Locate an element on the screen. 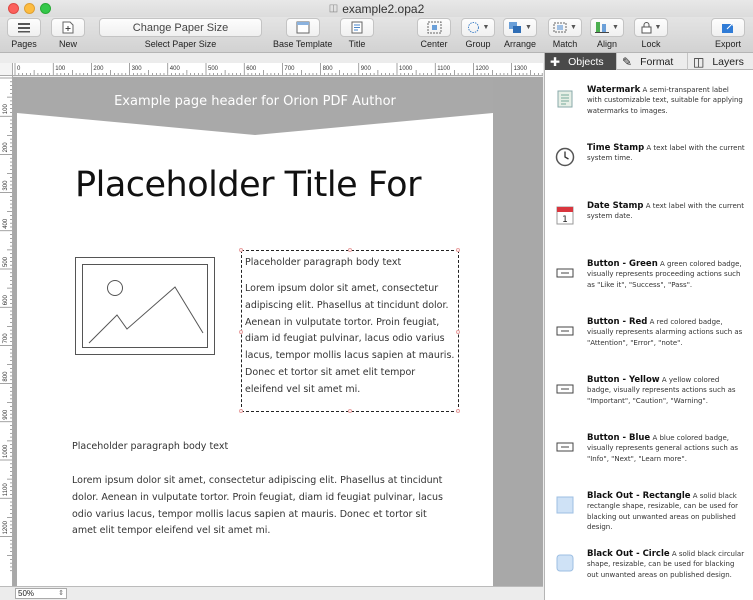 The width and height of the screenshot is (753, 600). tab-layers: ◫ Layers is located at coordinates (720, 61).